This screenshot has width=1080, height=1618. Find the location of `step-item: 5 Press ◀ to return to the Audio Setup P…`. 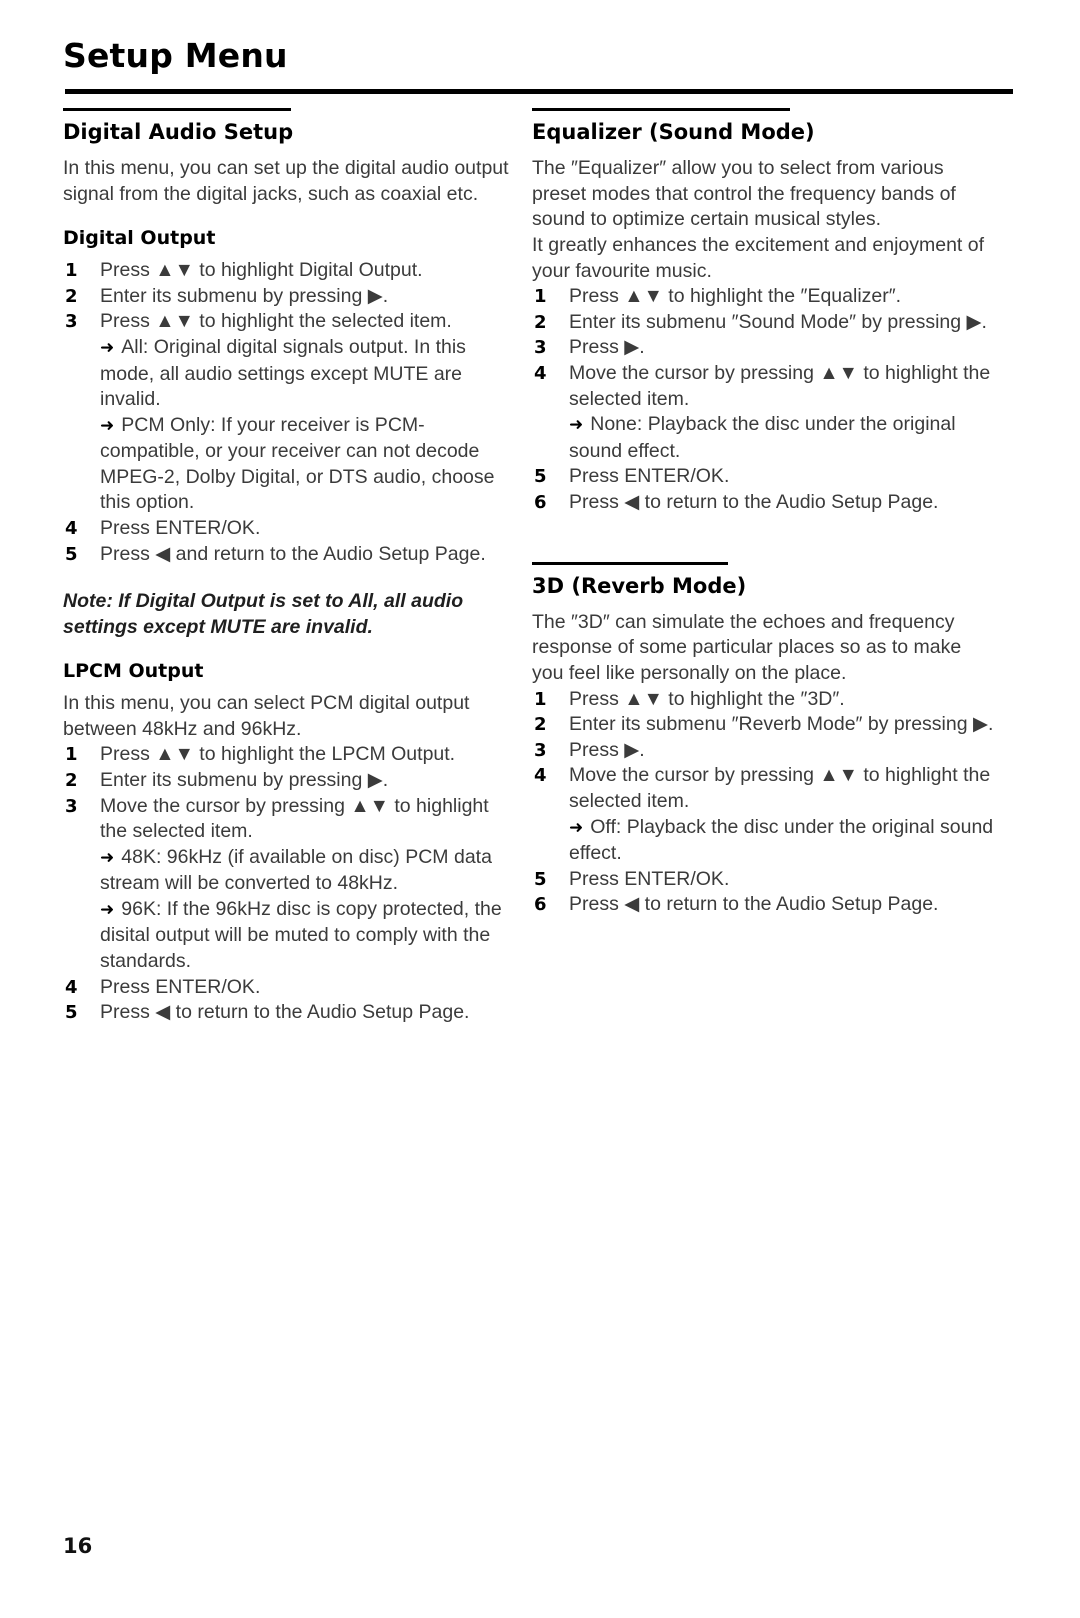

step-item: 5 Press ◀ to return to the Audio Setup P… is located at coordinates (287, 1013).